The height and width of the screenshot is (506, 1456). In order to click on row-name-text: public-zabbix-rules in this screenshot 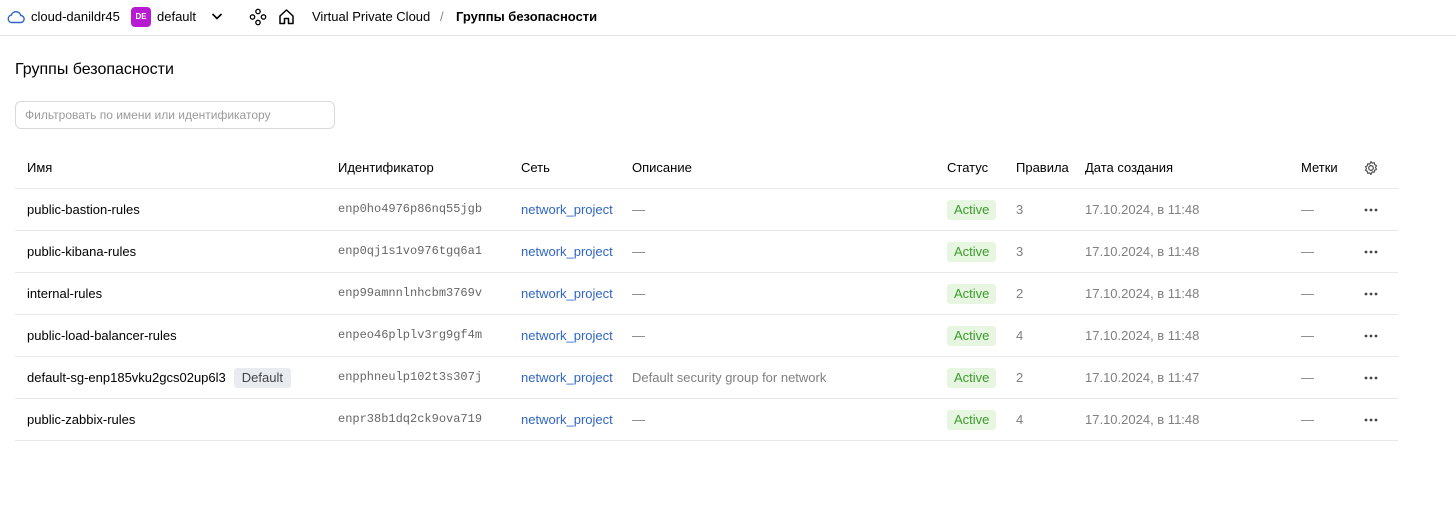, I will do `click(81, 419)`.